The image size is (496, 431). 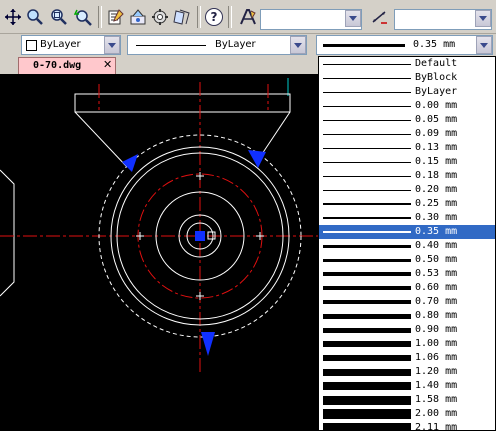 What do you see at coordinates (436, 63) in the screenshot?
I see `lineweight-option-label: Default` at bounding box center [436, 63].